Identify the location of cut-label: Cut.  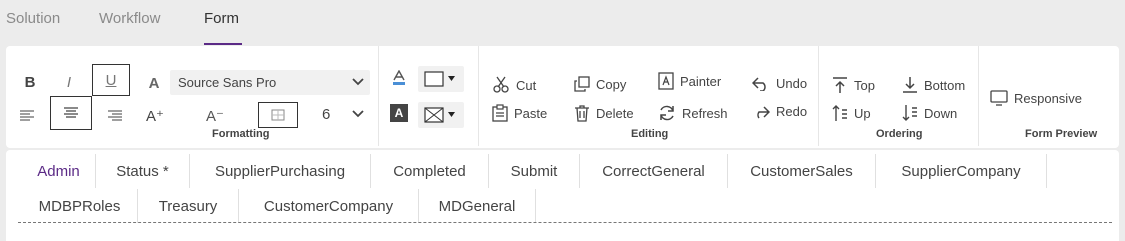
(526, 85).